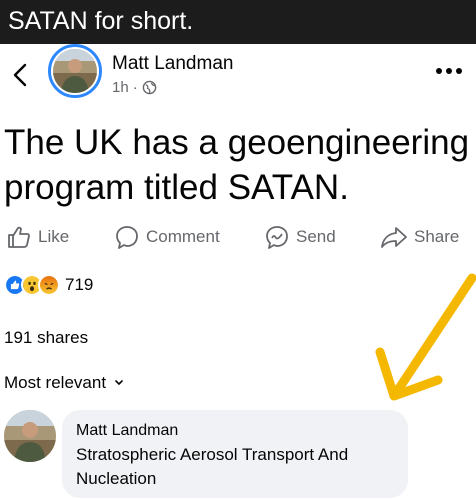 The image size is (476, 500). What do you see at coordinates (54, 236) in the screenshot?
I see `like-label: Like` at bounding box center [54, 236].